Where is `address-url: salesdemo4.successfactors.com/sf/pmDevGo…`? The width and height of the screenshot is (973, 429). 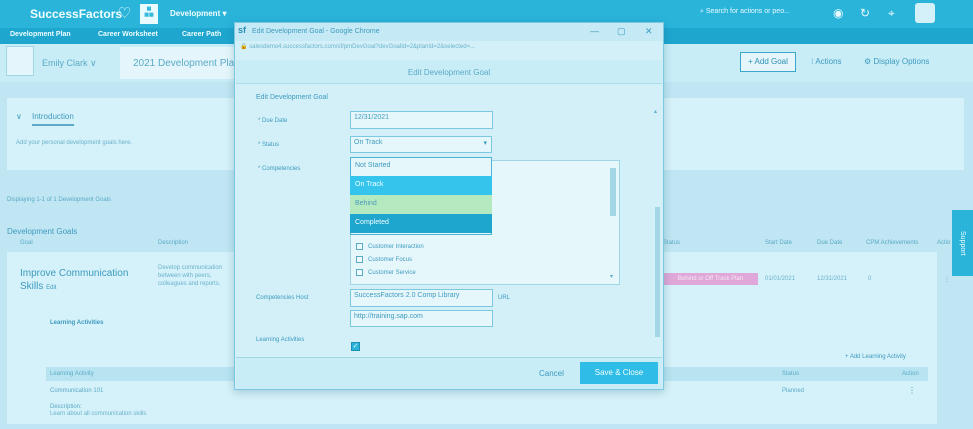
address-url: salesdemo4.successfactors.com/sf/pmDevGo… is located at coordinates (362, 47).